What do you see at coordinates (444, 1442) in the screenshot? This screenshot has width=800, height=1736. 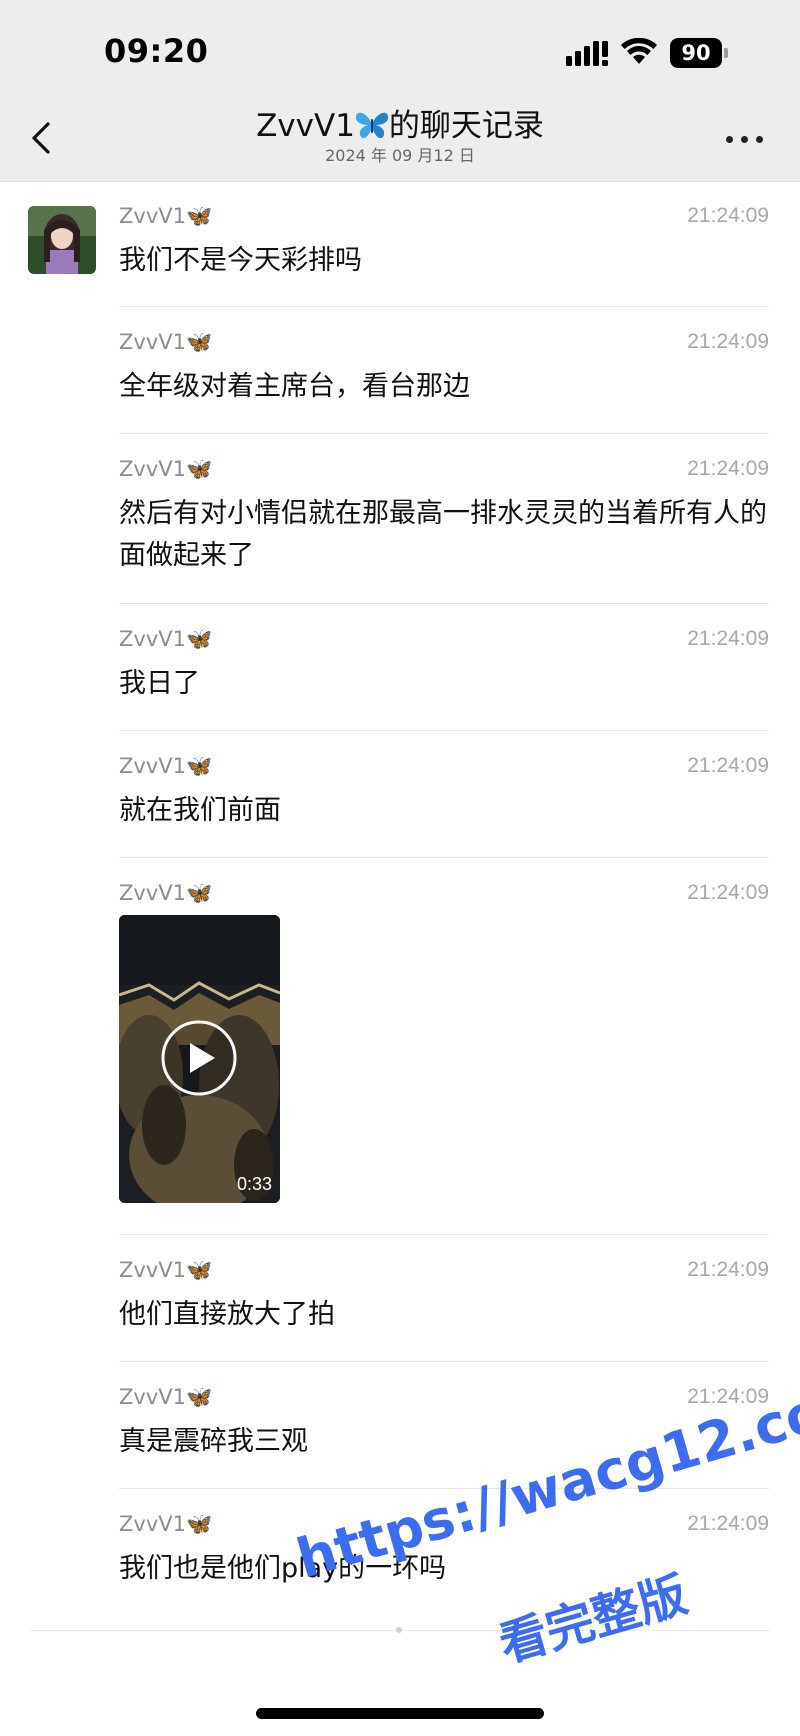 I see `message-text: 真是震碎我三观` at bounding box center [444, 1442].